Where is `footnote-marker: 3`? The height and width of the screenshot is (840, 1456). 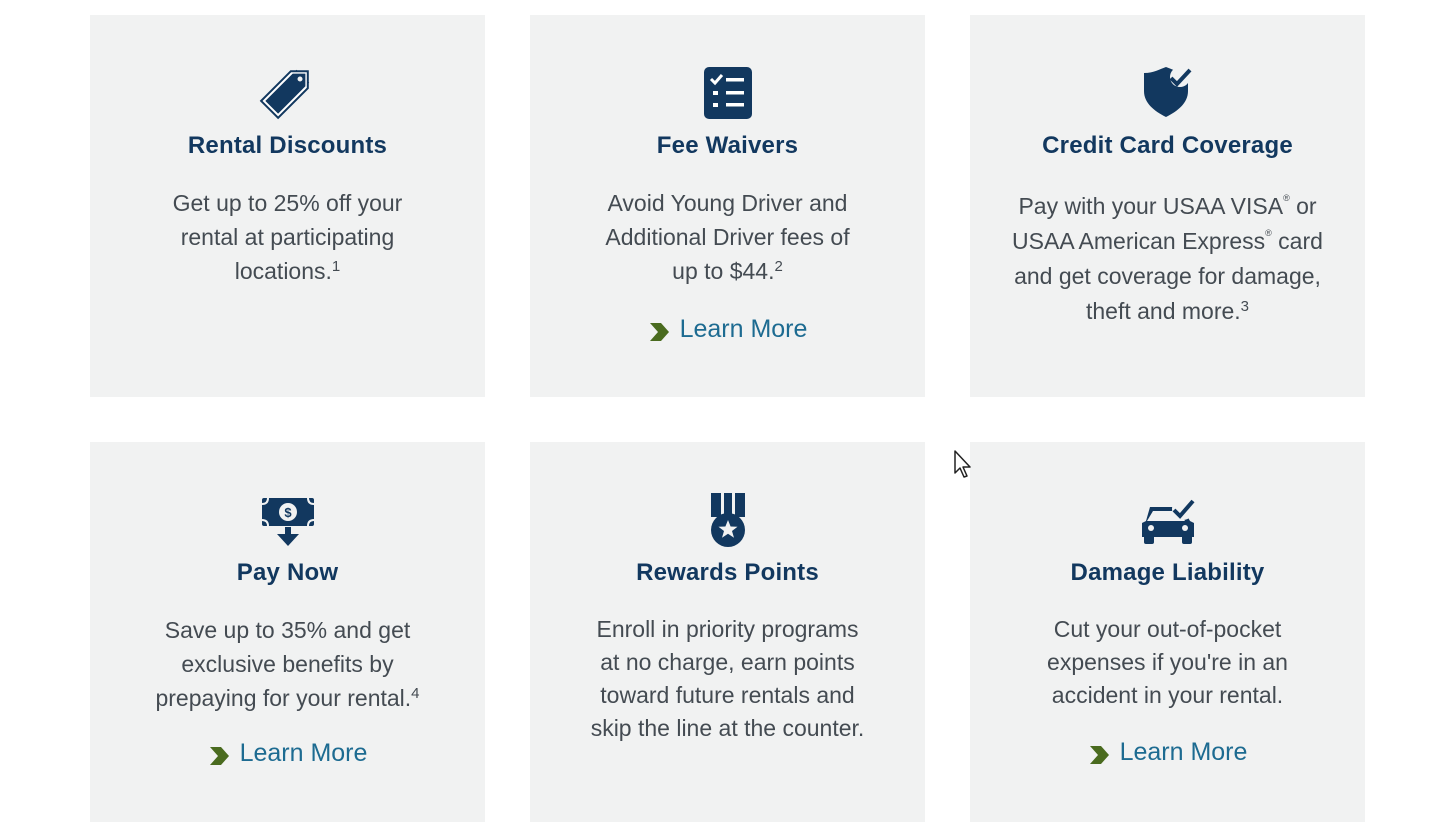 footnote-marker: 3 is located at coordinates (1245, 306).